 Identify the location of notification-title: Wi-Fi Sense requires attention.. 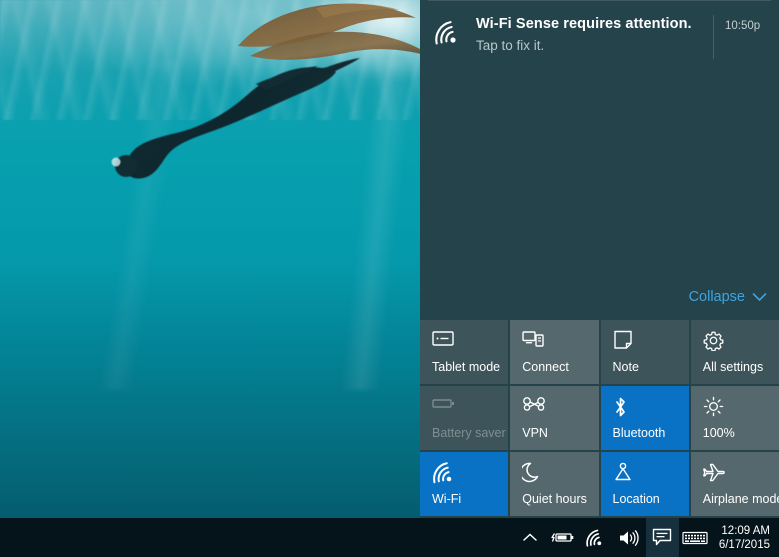
(584, 24).